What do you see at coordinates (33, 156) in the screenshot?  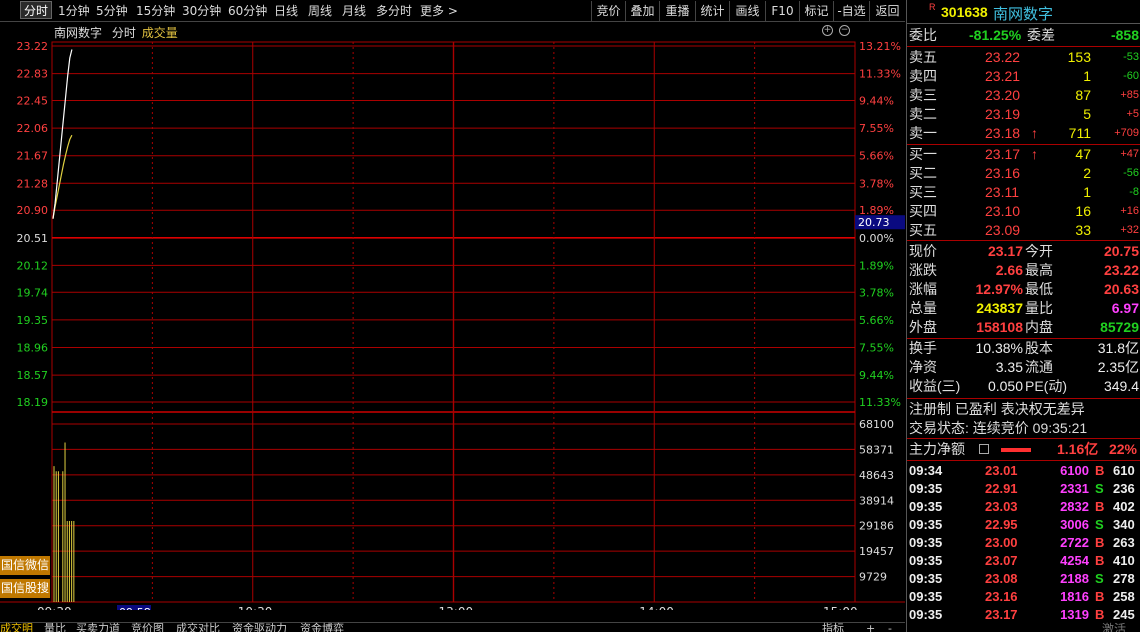 I see `price-tick: 21.67` at bounding box center [33, 156].